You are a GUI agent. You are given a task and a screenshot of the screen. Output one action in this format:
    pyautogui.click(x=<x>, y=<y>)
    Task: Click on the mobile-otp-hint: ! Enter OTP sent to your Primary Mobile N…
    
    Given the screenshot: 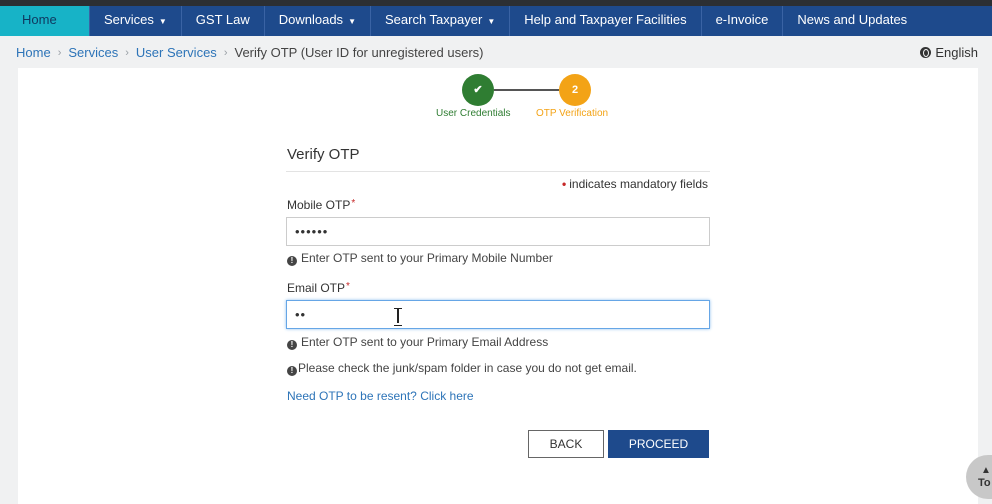 What is the action you would take?
    pyautogui.click(x=420, y=258)
    